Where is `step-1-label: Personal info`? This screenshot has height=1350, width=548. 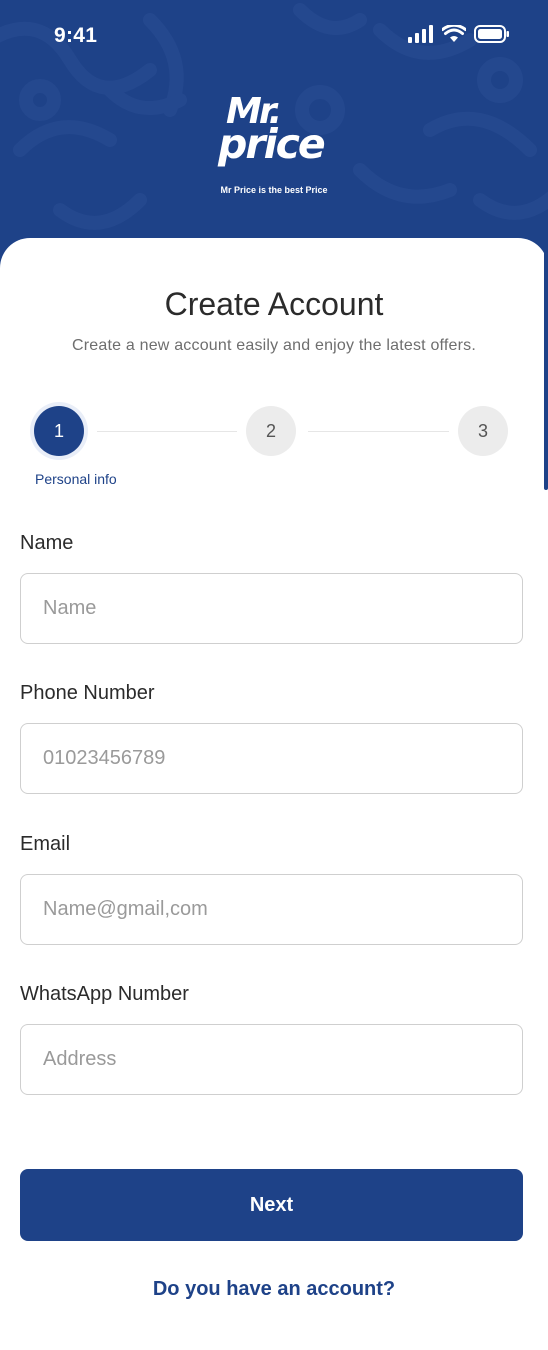 step-1-label: Personal info is located at coordinates (76, 479).